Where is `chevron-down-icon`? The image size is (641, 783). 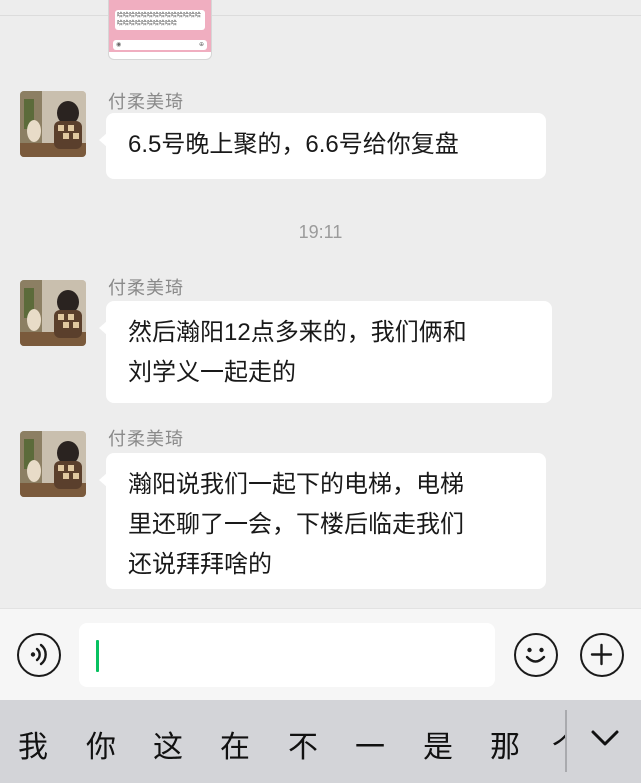
chevron-down-icon is located at coordinates (605, 738).